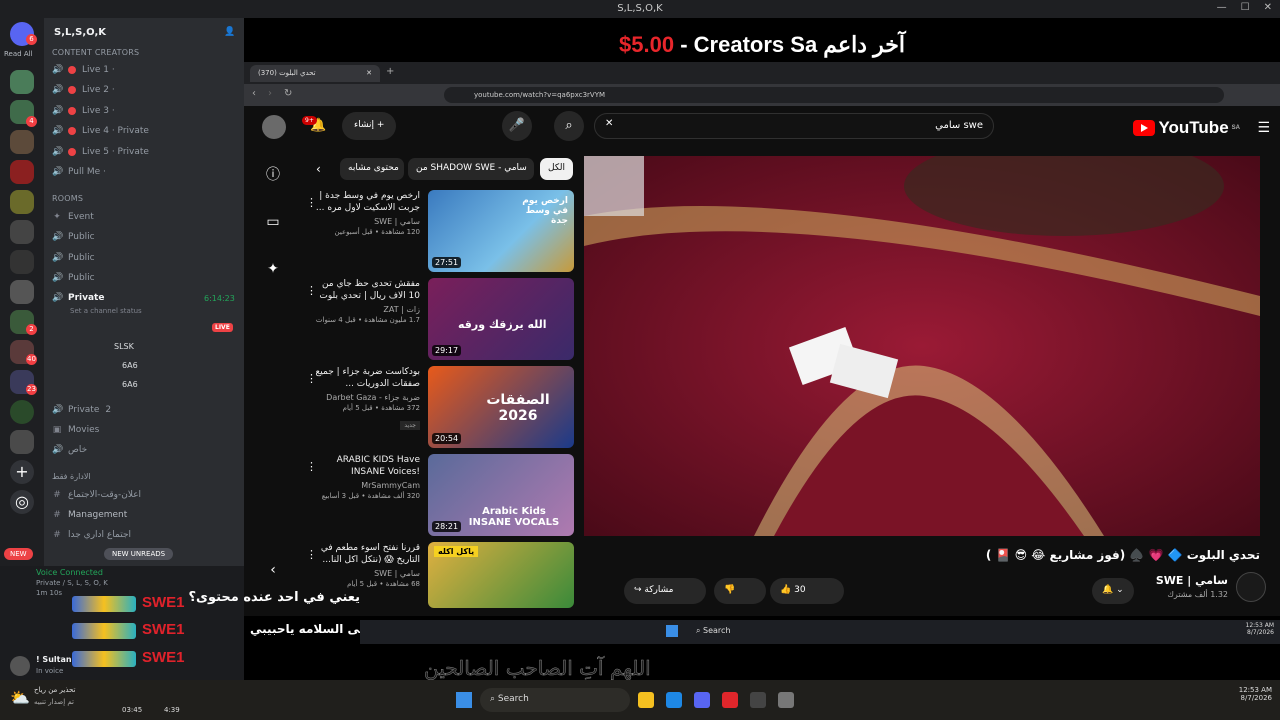 The height and width of the screenshot is (720, 1280). I want to click on like-dislike-group: 👍 30, so click(807, 591).